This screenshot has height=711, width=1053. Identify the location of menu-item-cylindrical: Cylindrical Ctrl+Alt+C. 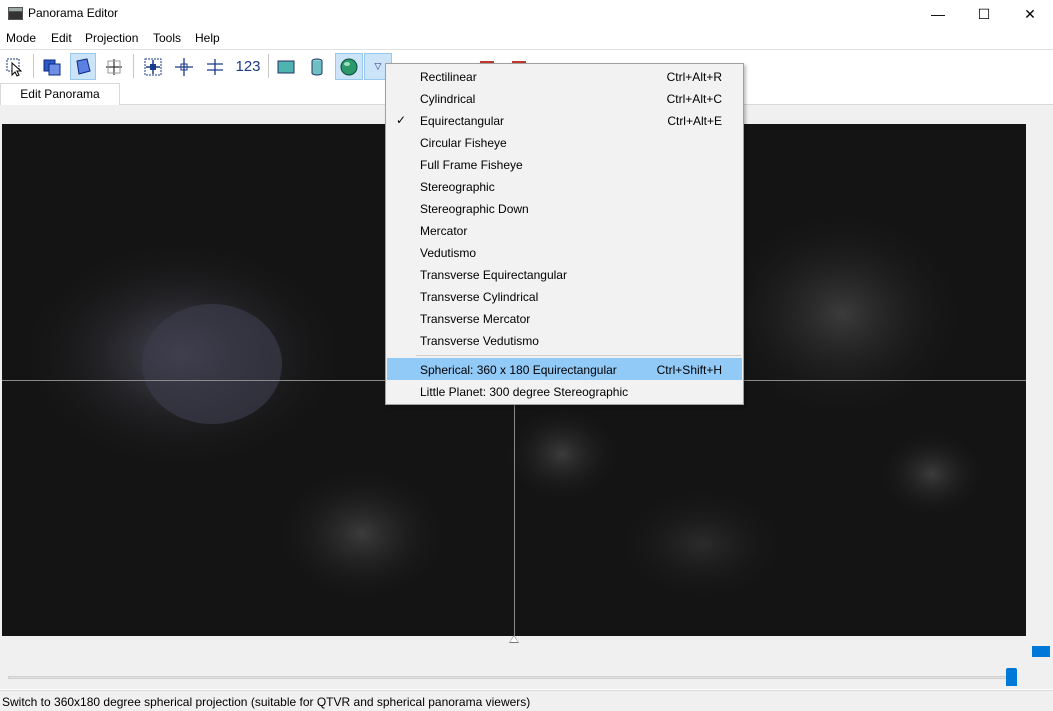
(564, 98).